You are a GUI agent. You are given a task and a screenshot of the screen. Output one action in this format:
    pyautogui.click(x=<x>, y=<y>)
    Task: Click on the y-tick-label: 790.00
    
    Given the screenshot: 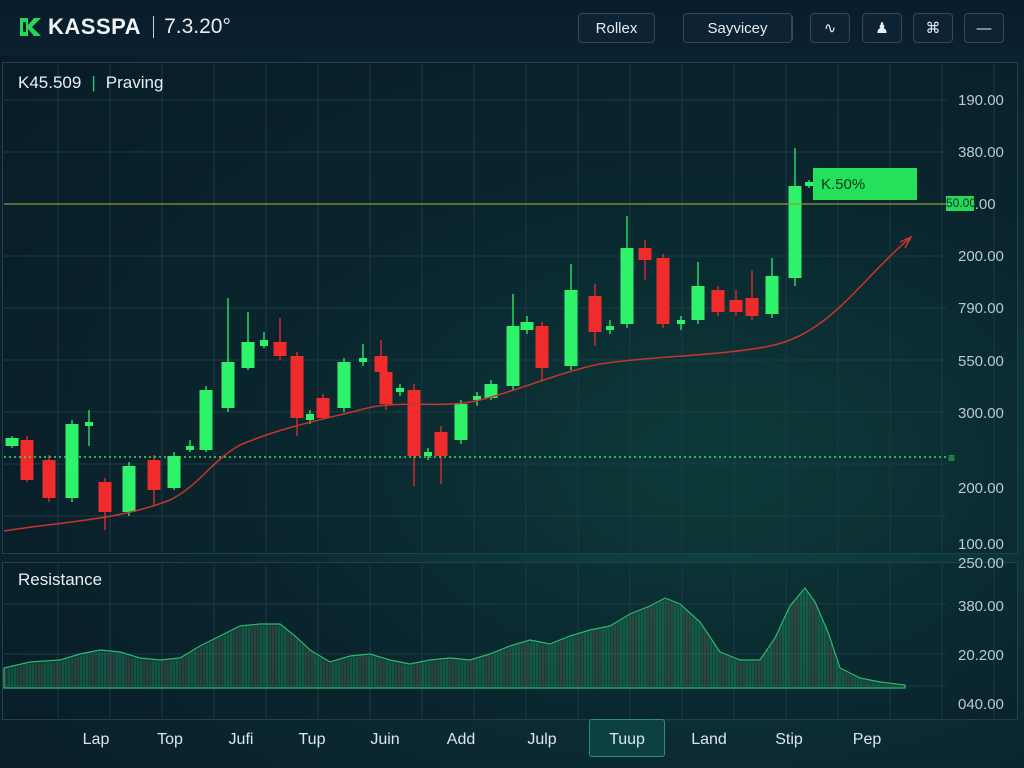 What is the action you would take?
    pyautogui.click(x=981, y=308)
    